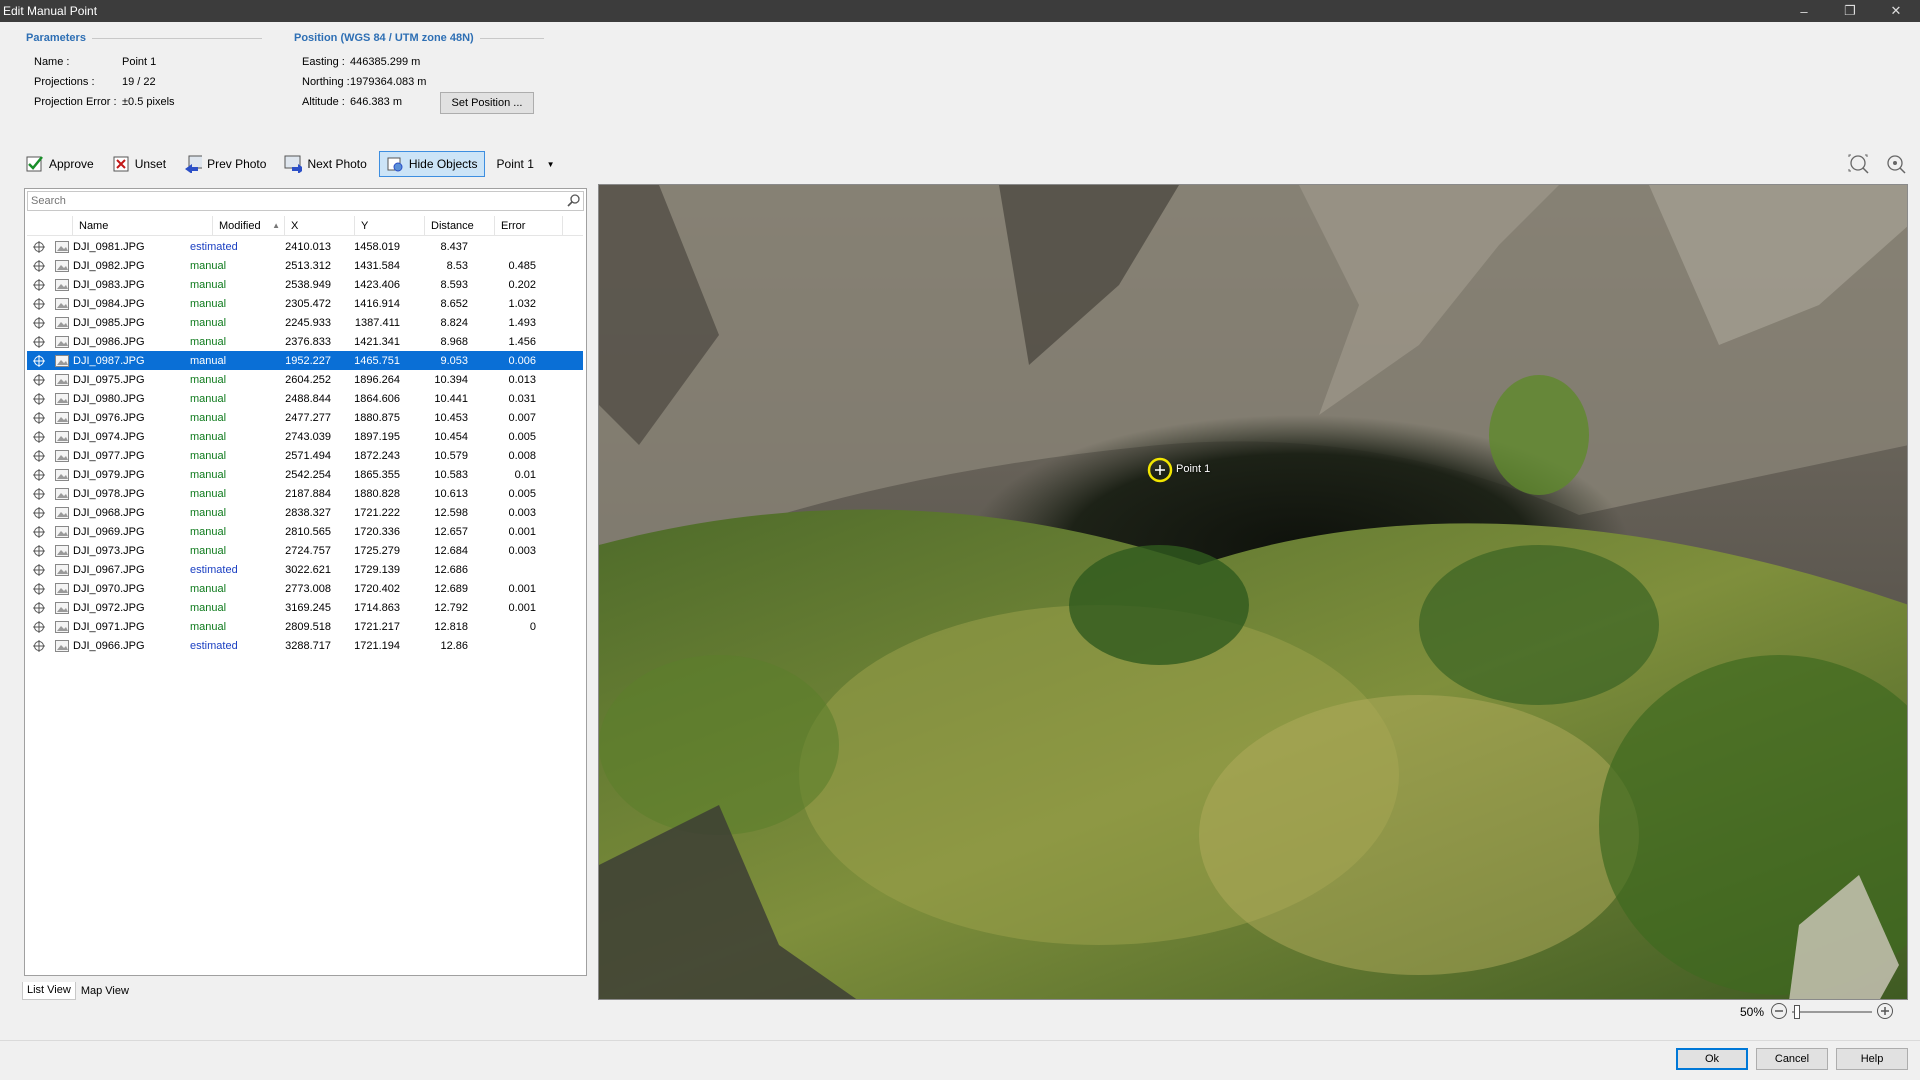 Image resolution: width=1920 pixels, height=1080 pixels. I want to click on cell-x: 2245.933, so click(308, 322).